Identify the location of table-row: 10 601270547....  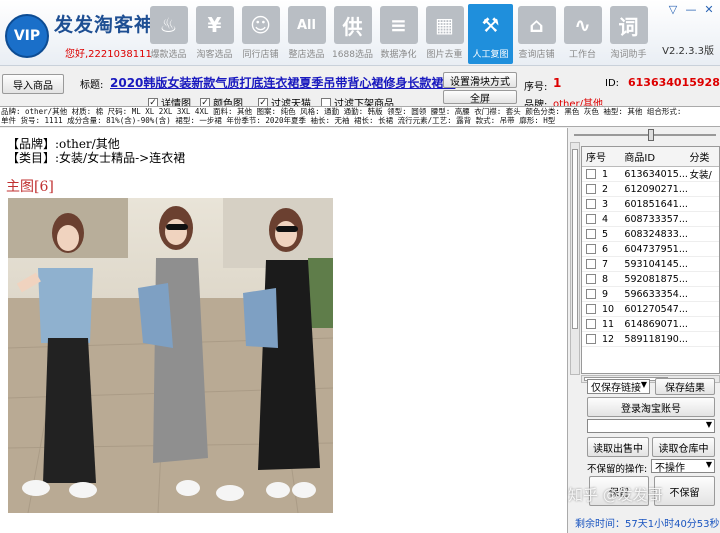
(650, 309).